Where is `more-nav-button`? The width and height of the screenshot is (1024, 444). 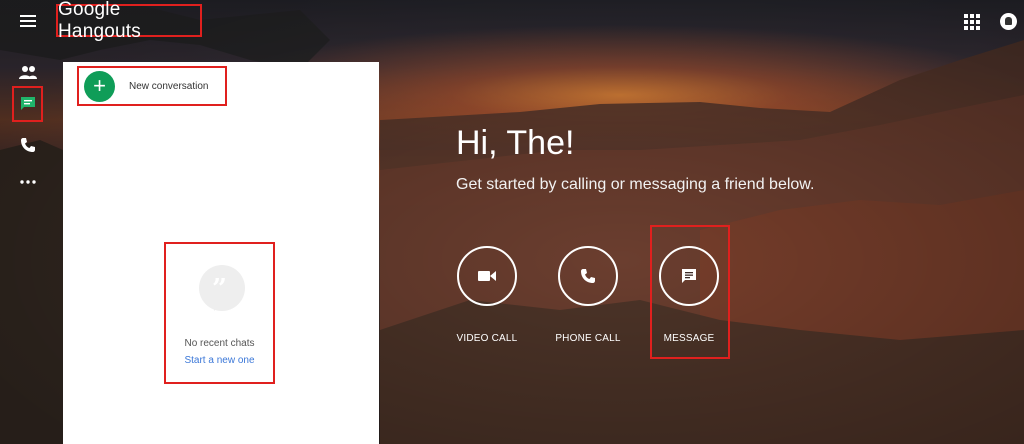
more-nav-button is located at coordinates (28, 182).